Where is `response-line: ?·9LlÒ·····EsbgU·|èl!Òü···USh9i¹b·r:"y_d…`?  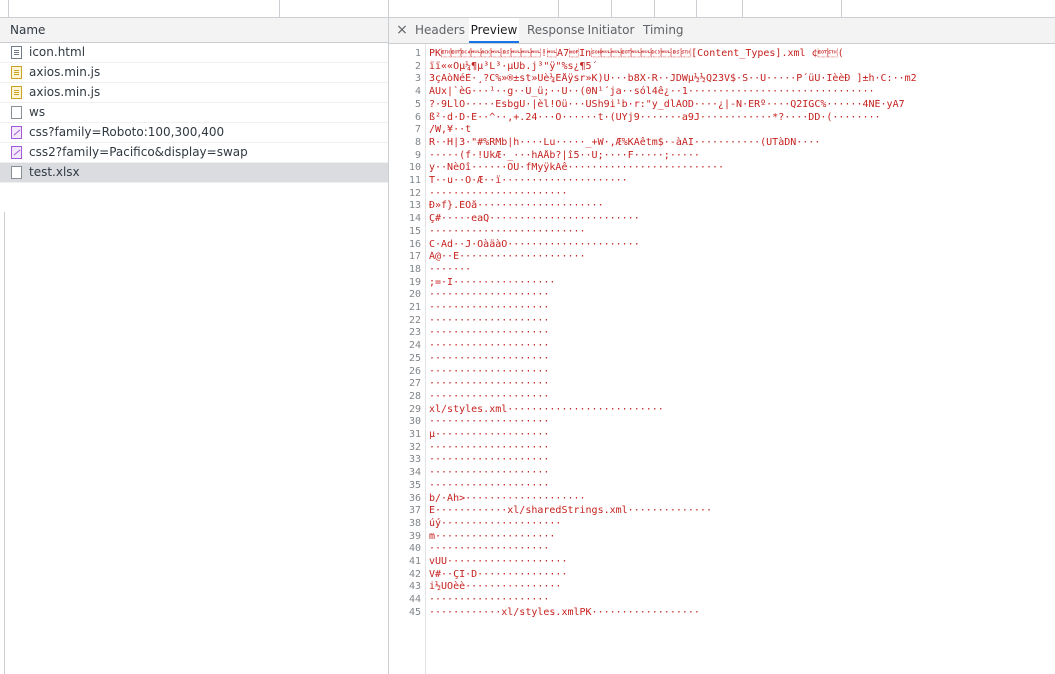
response-line: ?·9LlÒ·····EsbgU·|èl!Òü···USh9i¹b·r:"y_d… is located at coordinates (667, 104).